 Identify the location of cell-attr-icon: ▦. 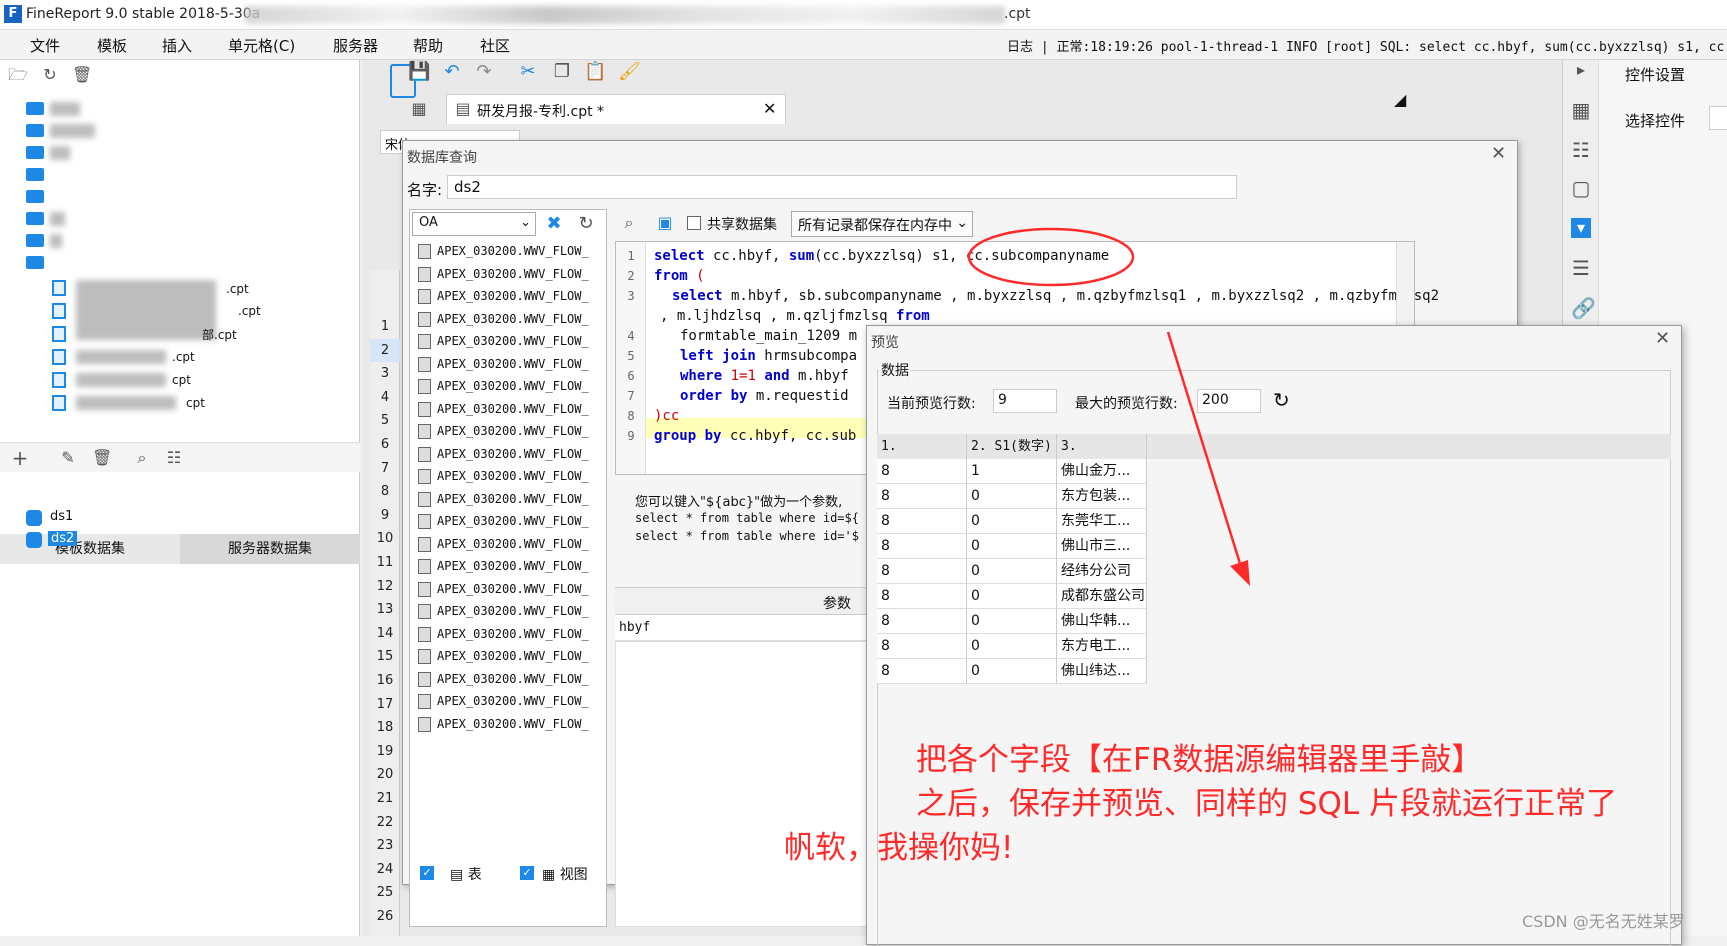
(1581, 110).